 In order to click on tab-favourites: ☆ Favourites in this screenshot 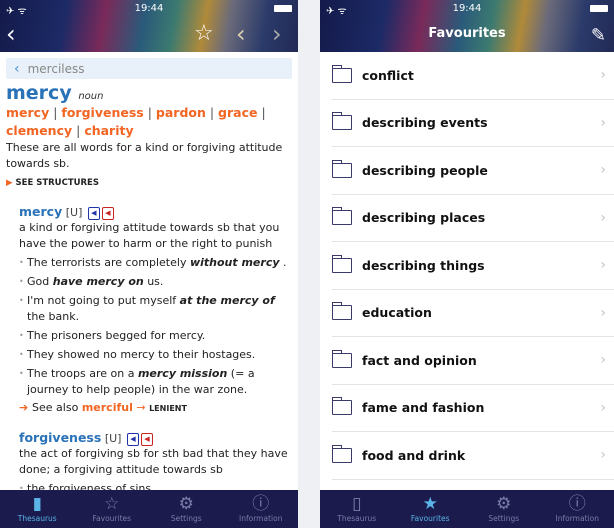, I will do `click(112, 509)`.